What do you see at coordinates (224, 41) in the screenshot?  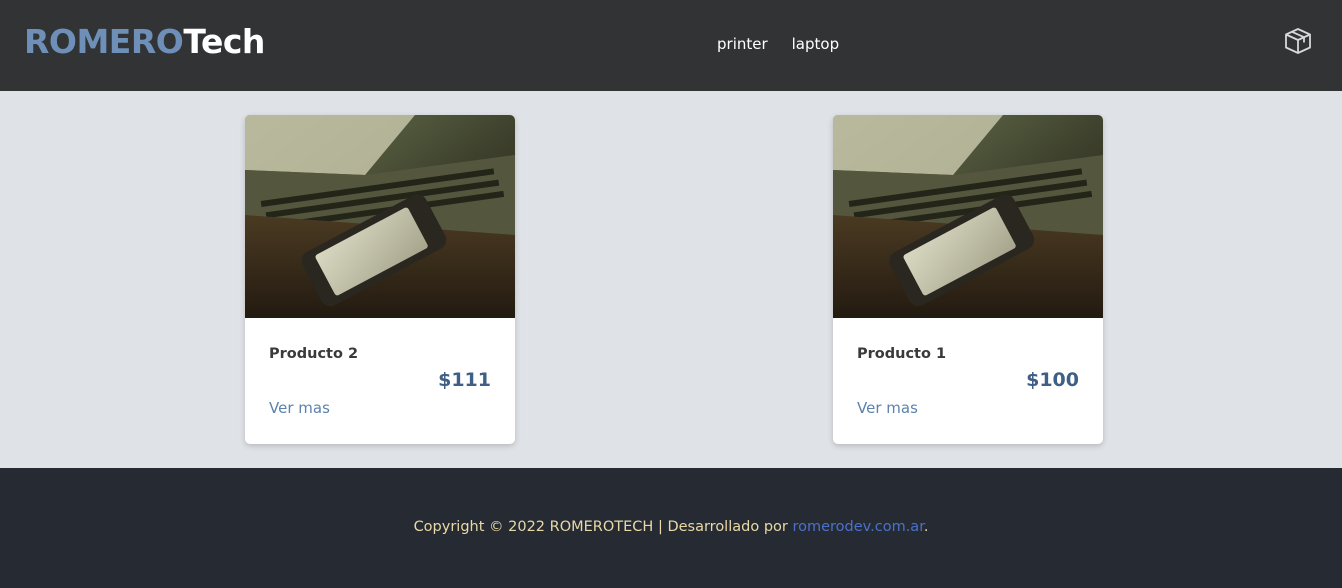 I see `brand-part-tech: Tech` at bounding box center [224, 41].